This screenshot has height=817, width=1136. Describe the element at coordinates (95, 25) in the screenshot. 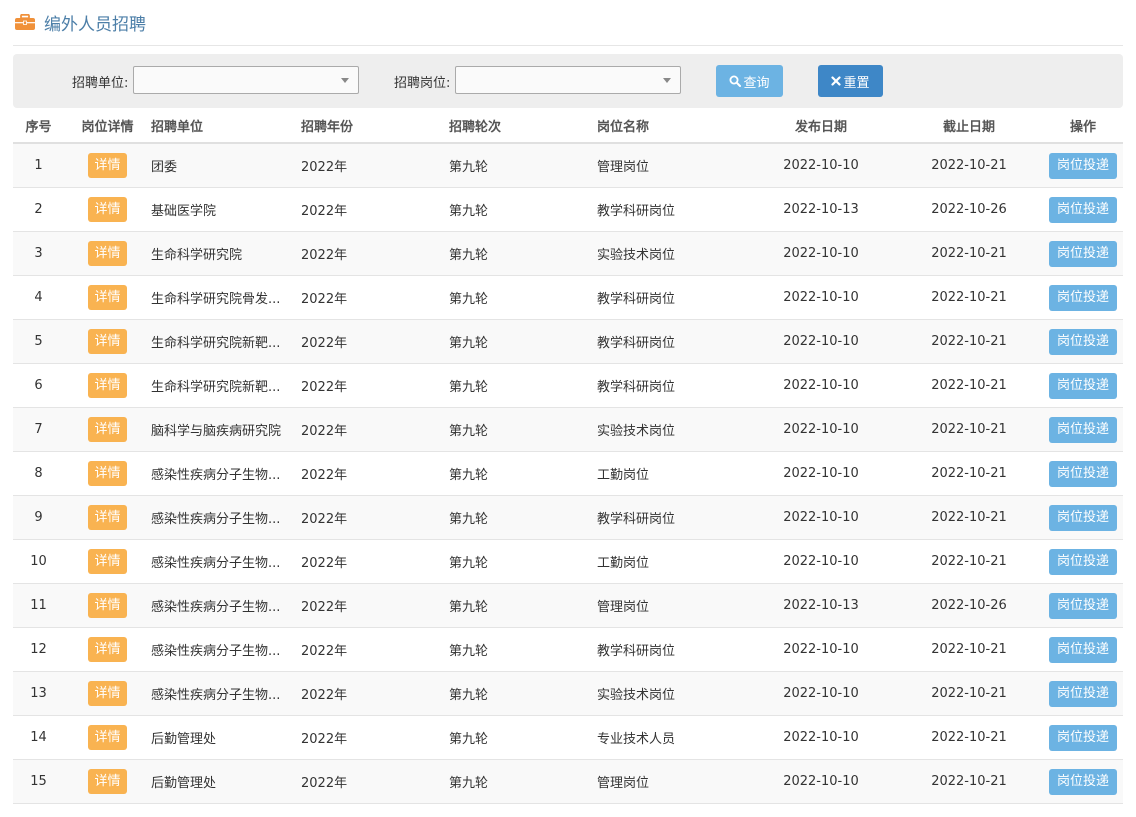

I see `page-title: 编外人员招聘` at that location.